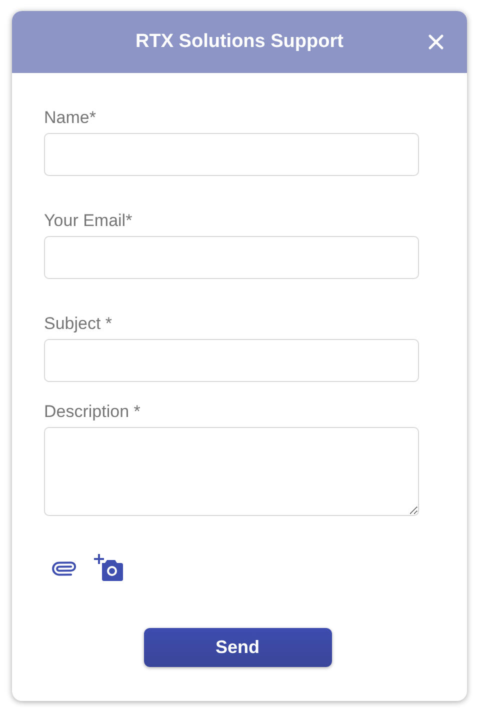 Image resolution: width=477 pixels, height=717 pixels. Describe the element at coordinates (89, 220) in the screenshot. I see `field-label: Your Email*` at that location.